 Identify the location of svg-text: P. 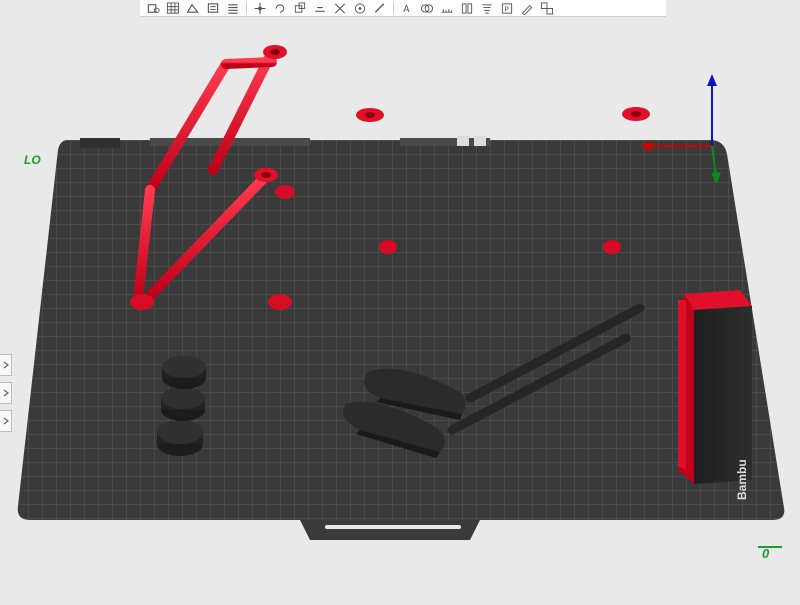
(506, 8).